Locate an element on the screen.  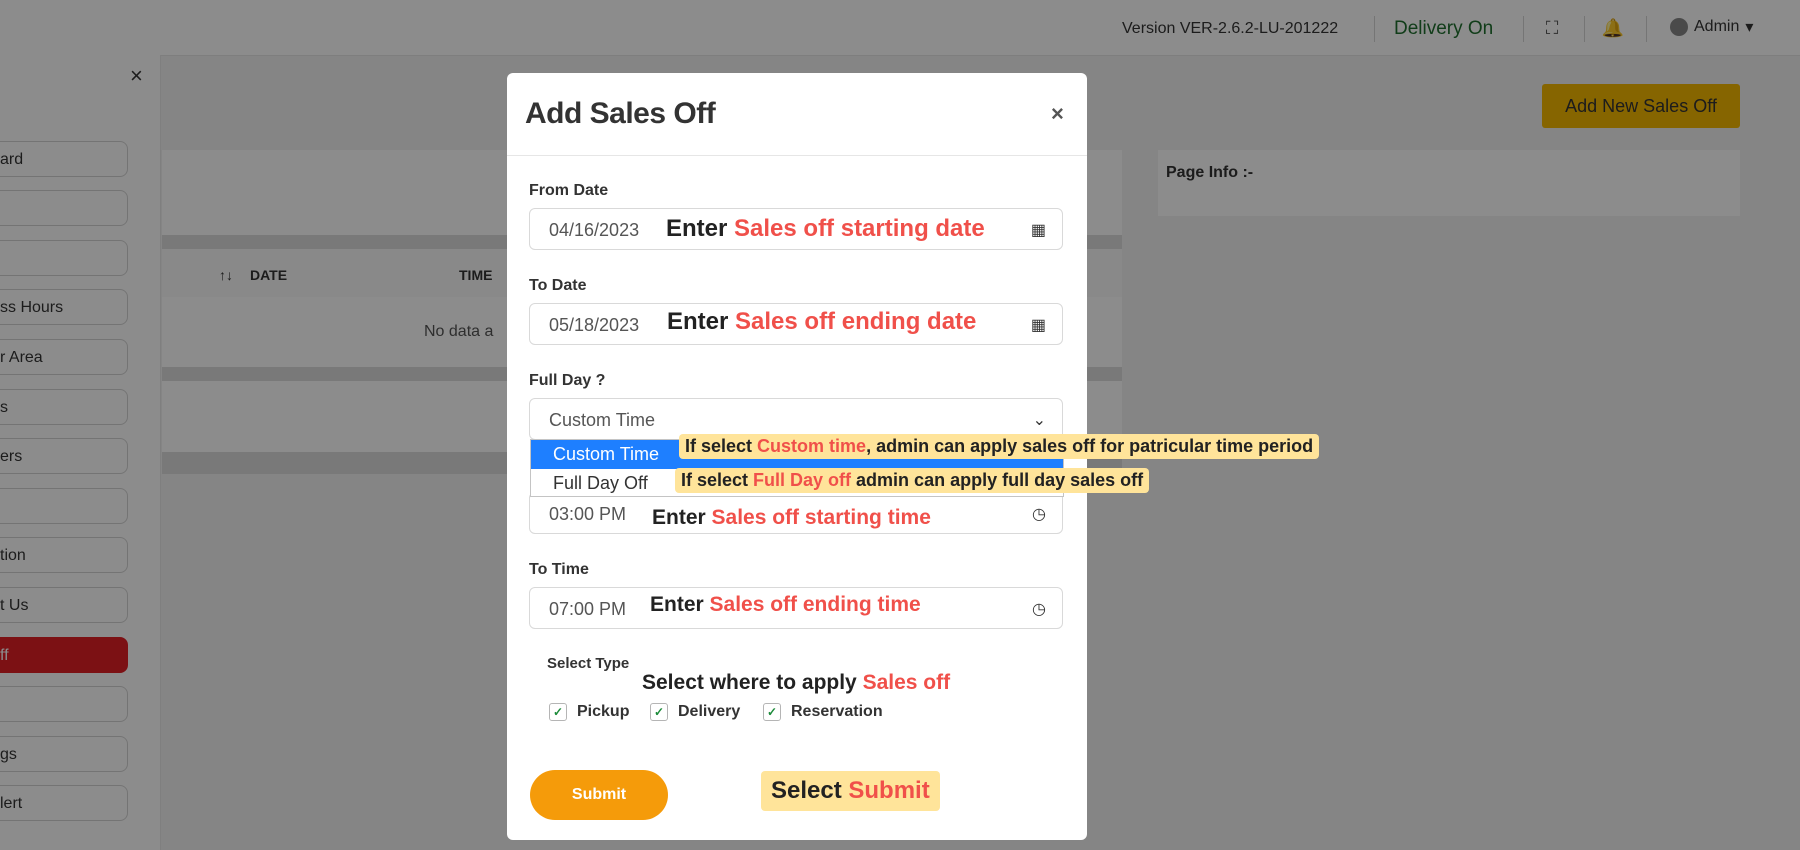
pickup-checkbox: ✓ Pickup is located at coordinates (589, 712).